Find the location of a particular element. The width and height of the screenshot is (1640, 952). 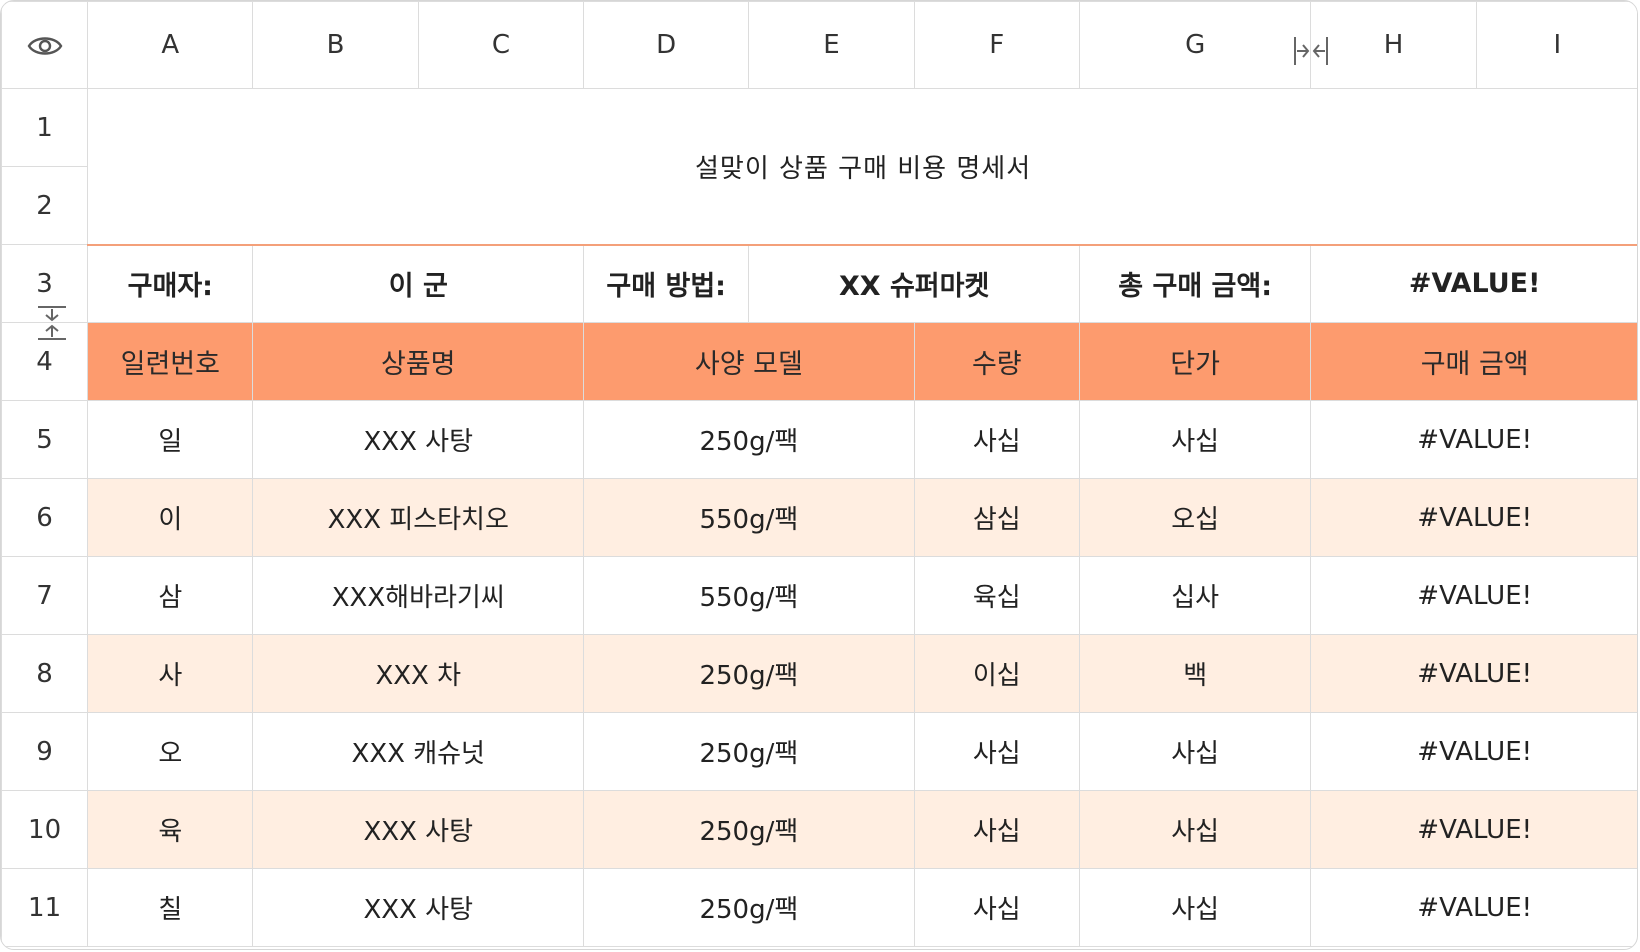

cell-serial: 육 is located at coordinates (170, 829).